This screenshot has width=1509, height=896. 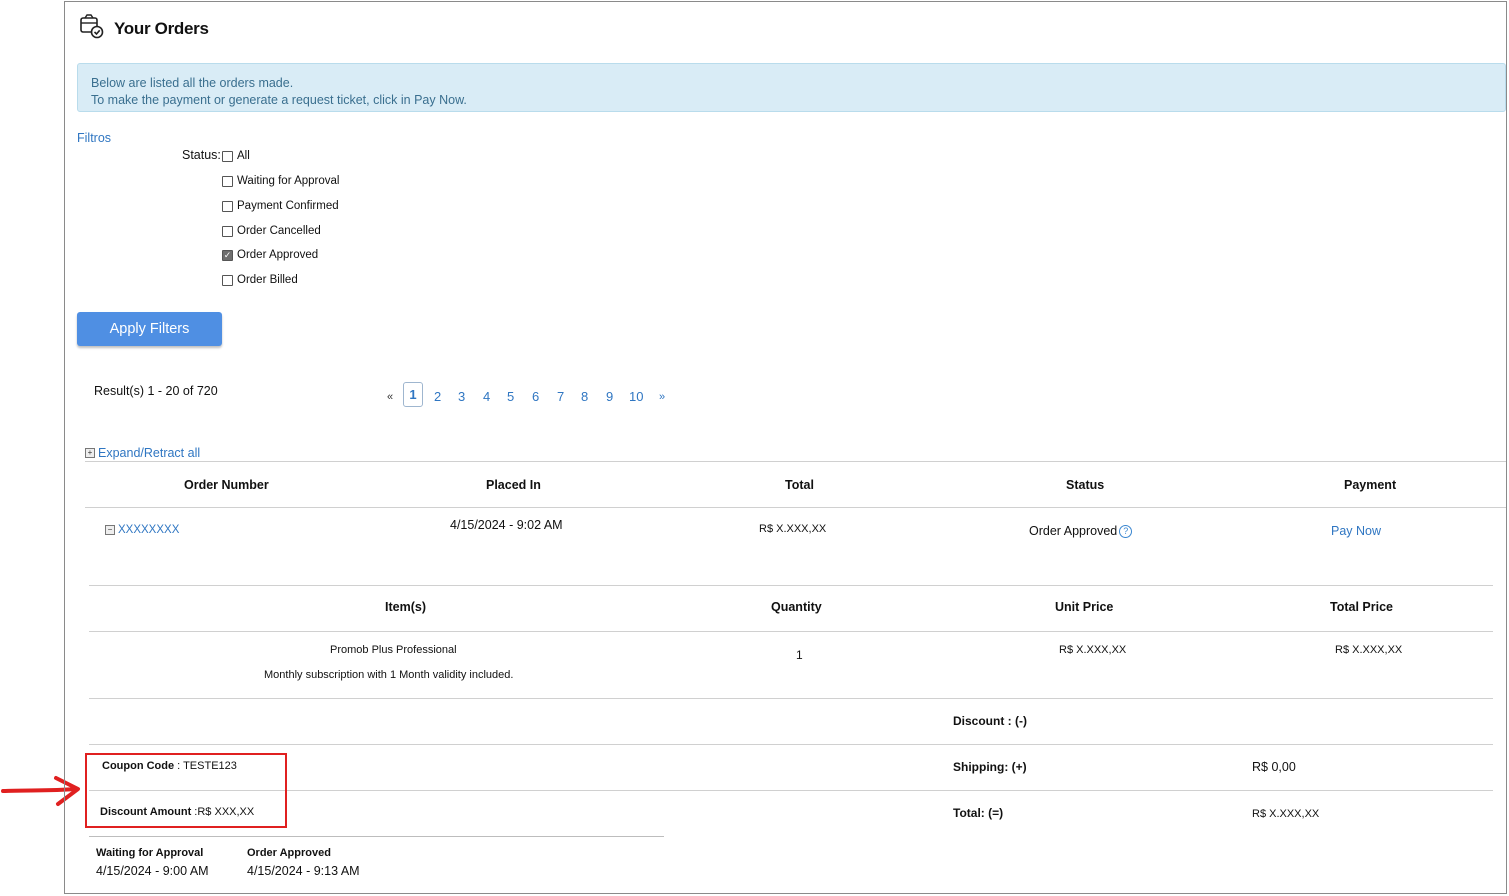 What do you see at coordinates (799, 485) in the screenshot?
I see `column-header-total: Total` at bounding box center [799, 485].